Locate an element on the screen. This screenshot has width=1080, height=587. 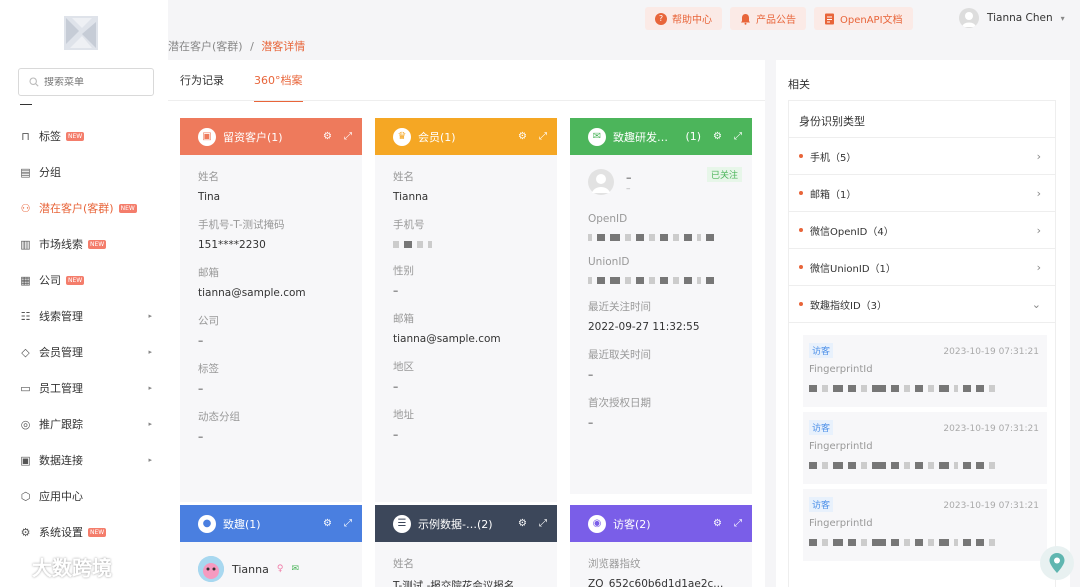
tabs-divider is located at coordinates (466, 100).